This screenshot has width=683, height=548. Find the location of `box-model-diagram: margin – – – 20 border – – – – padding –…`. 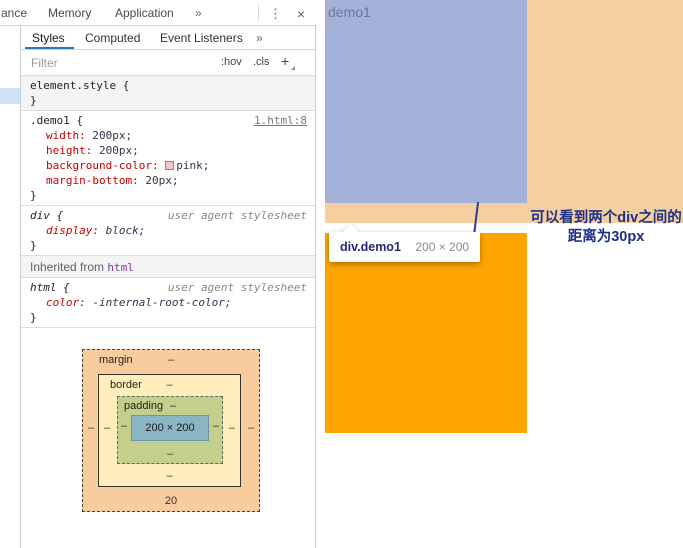

box-model-diagram: margin – – – 20 border – – – – padding –… is located at coordinates (168, 420).